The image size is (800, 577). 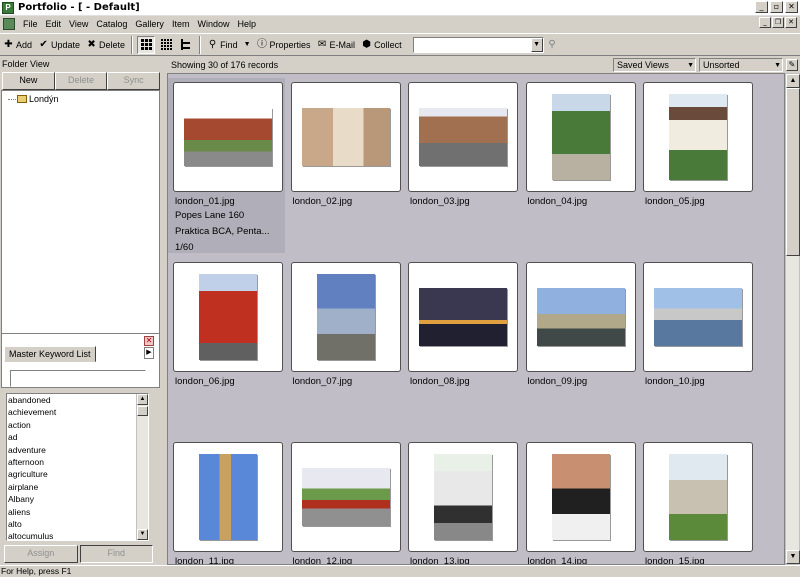 I want to click on thumbnail-cell: london_08.jpg, so click(x=461, y=325).